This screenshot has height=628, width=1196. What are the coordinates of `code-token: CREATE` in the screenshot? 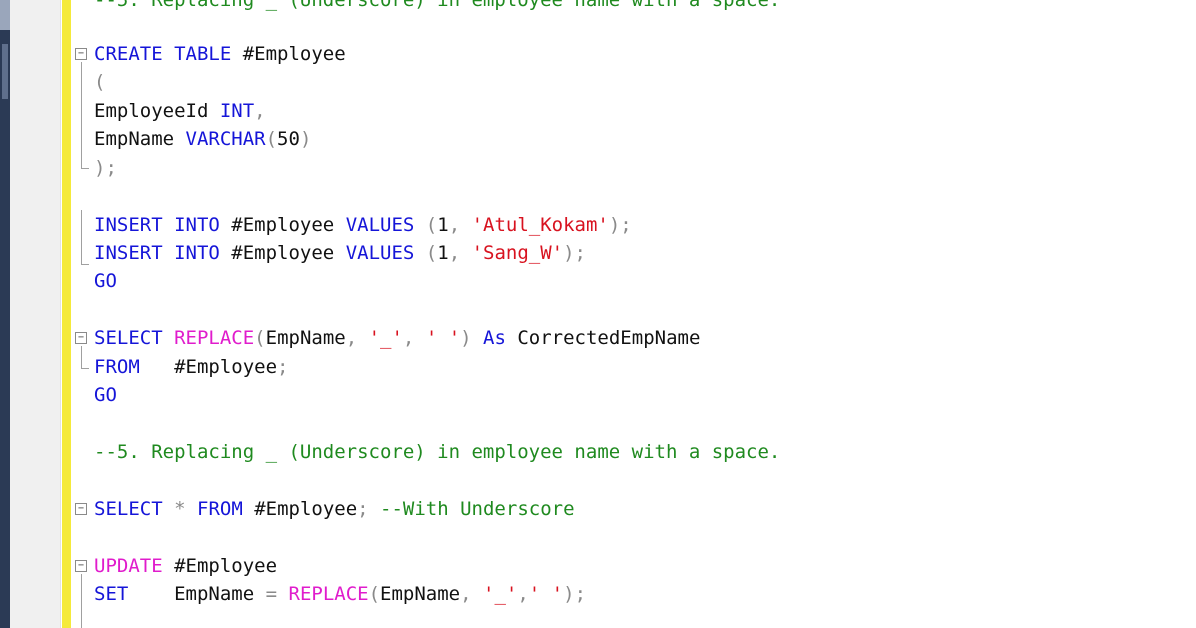 It's located at (128, 54).